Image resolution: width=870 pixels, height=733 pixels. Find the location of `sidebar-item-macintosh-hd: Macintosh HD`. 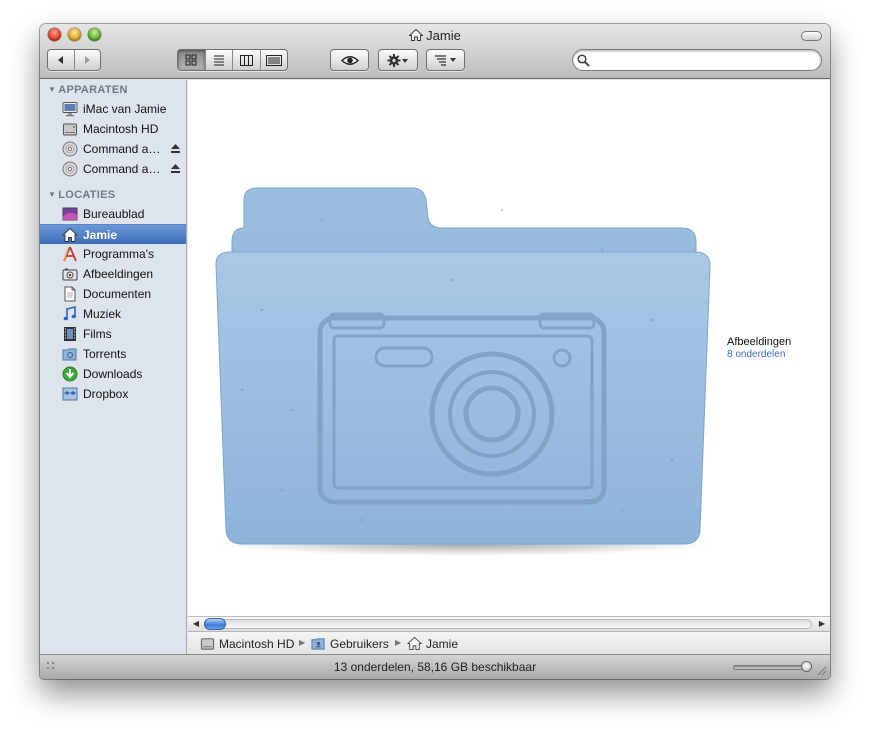

sidebar-item-macintosh-hd: Macintosh HD is located at coordinates (113, 129).